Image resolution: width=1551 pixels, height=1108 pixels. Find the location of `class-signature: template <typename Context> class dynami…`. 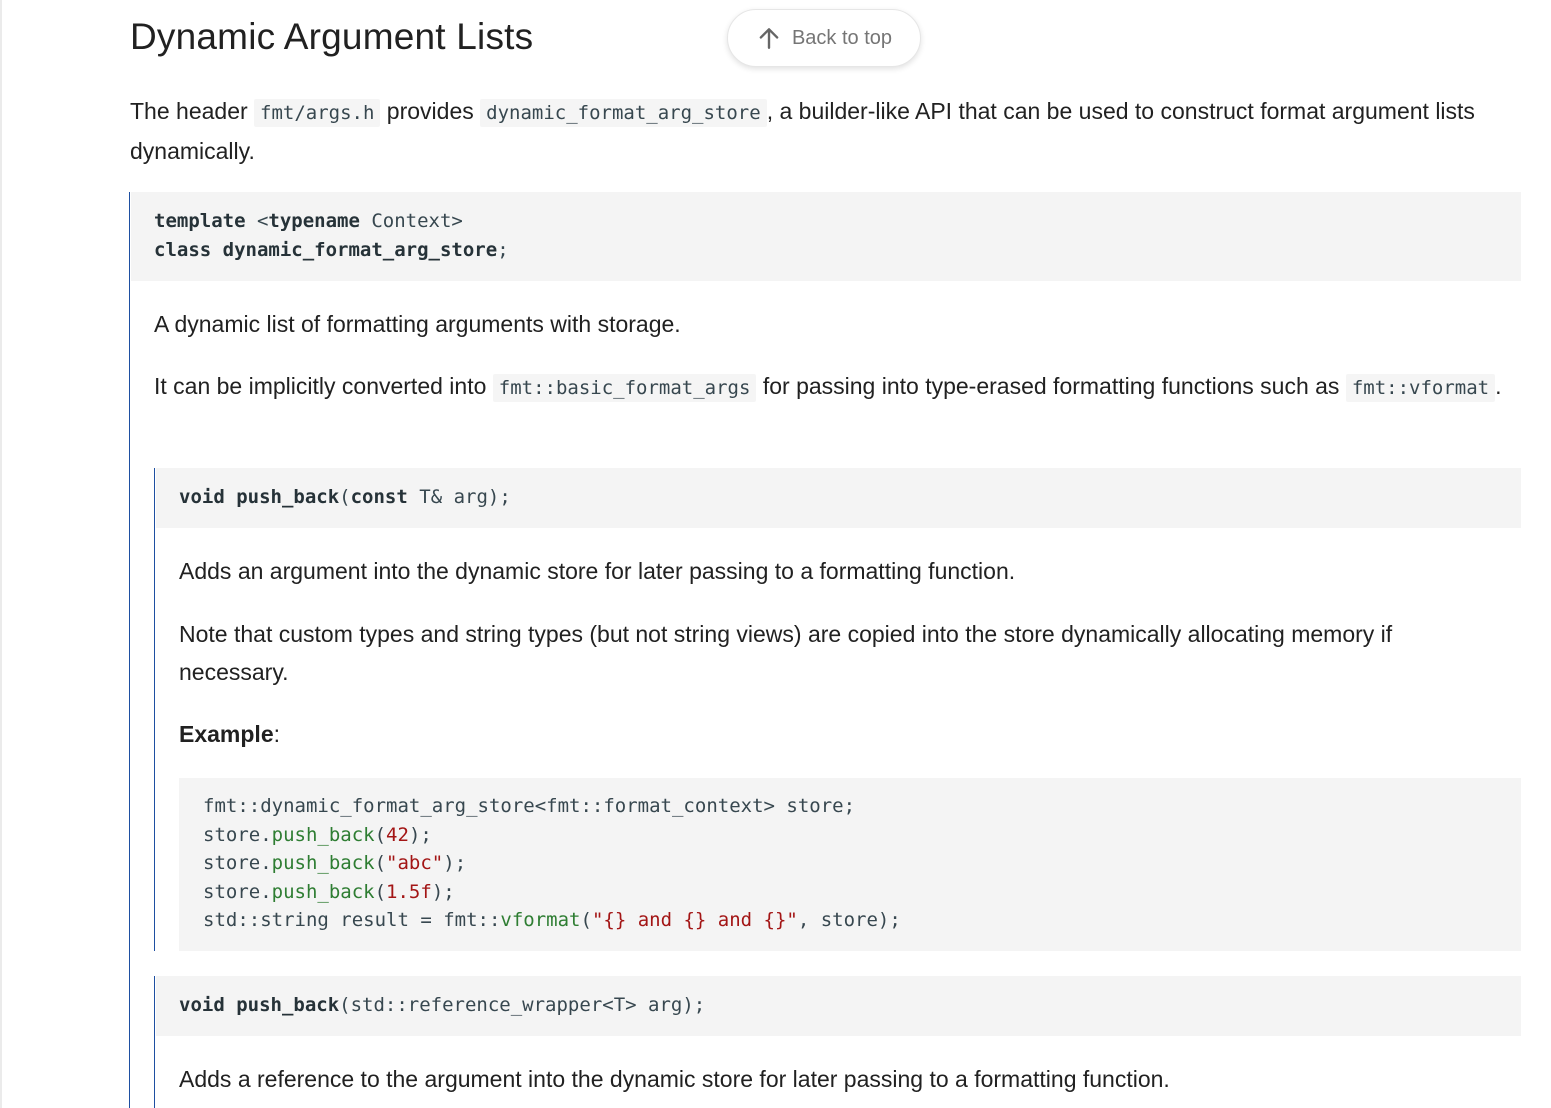

class-signature: template <typename Context> class dynami… is located at coordinates (826, 236).